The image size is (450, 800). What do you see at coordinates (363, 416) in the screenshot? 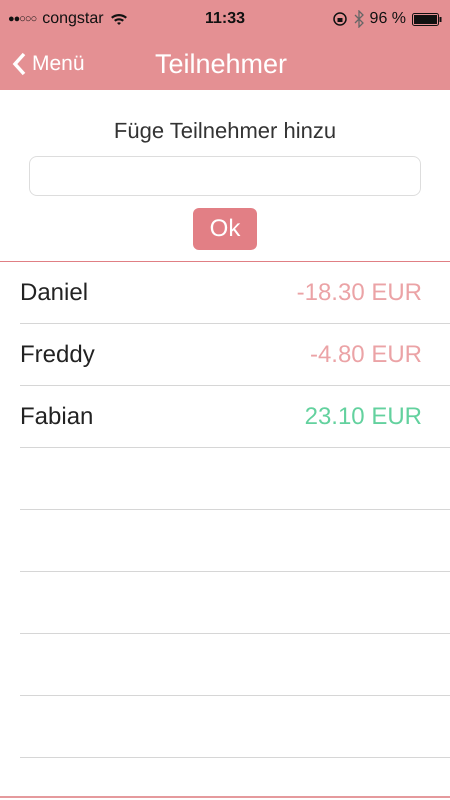
I see `balance-amount: 23.10 EUR` at bounding box center [363, 416].